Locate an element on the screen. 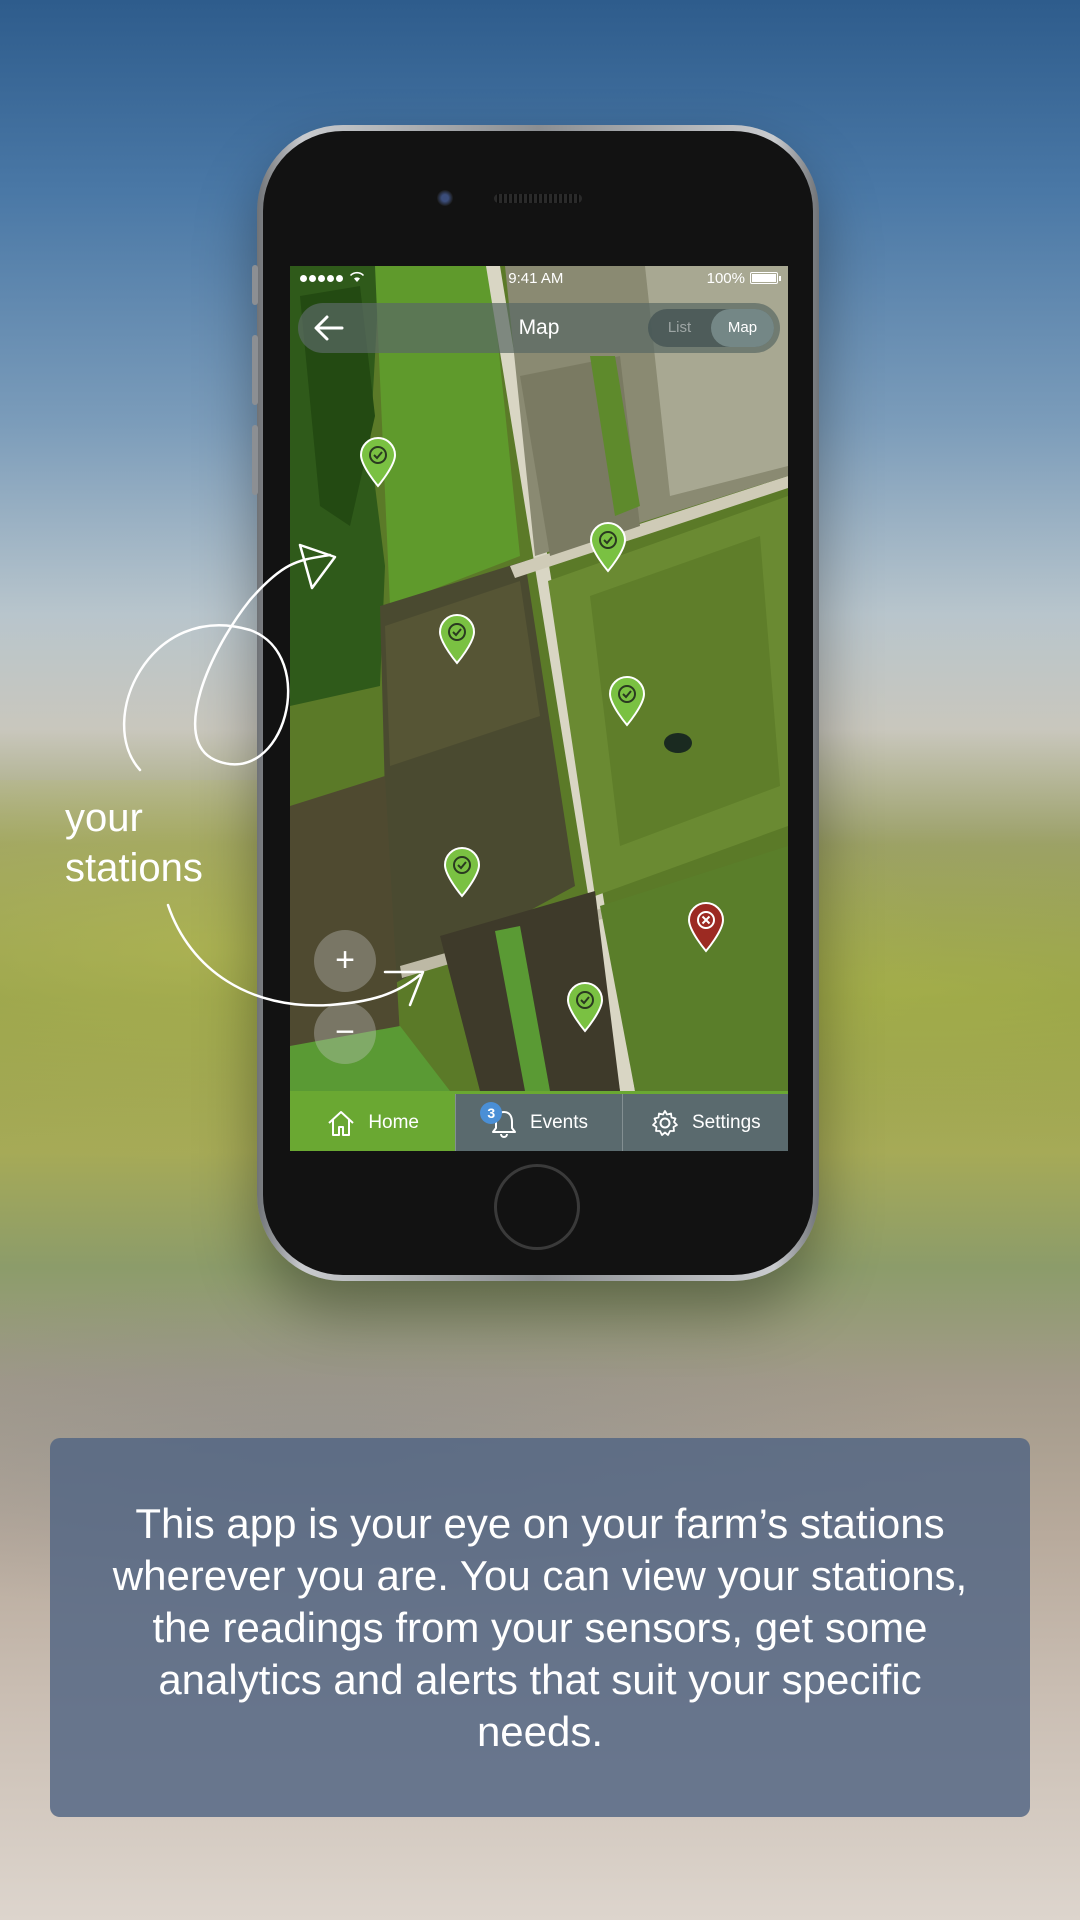 Image resolution: width=1080 pixels, height=1920 pixels. earpiece-speaker is located at coordinates (538, 198).